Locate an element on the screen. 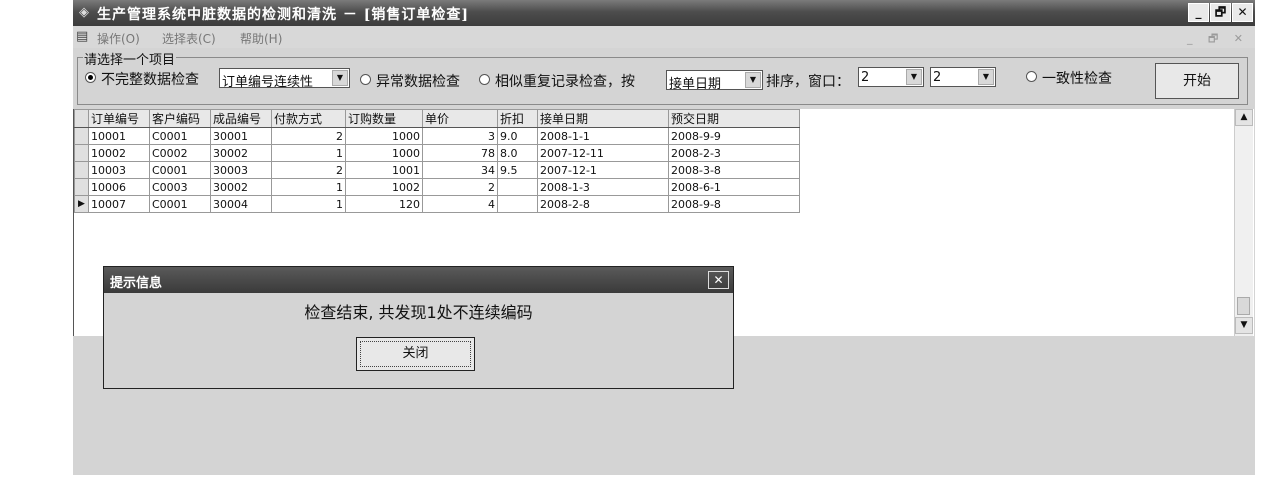  grid-header-row: 订单编号 客户编码 成品编号 付款方式 订购数量 单价 折扣 接单日期 预交日期 is located at coordinates (437, 118).